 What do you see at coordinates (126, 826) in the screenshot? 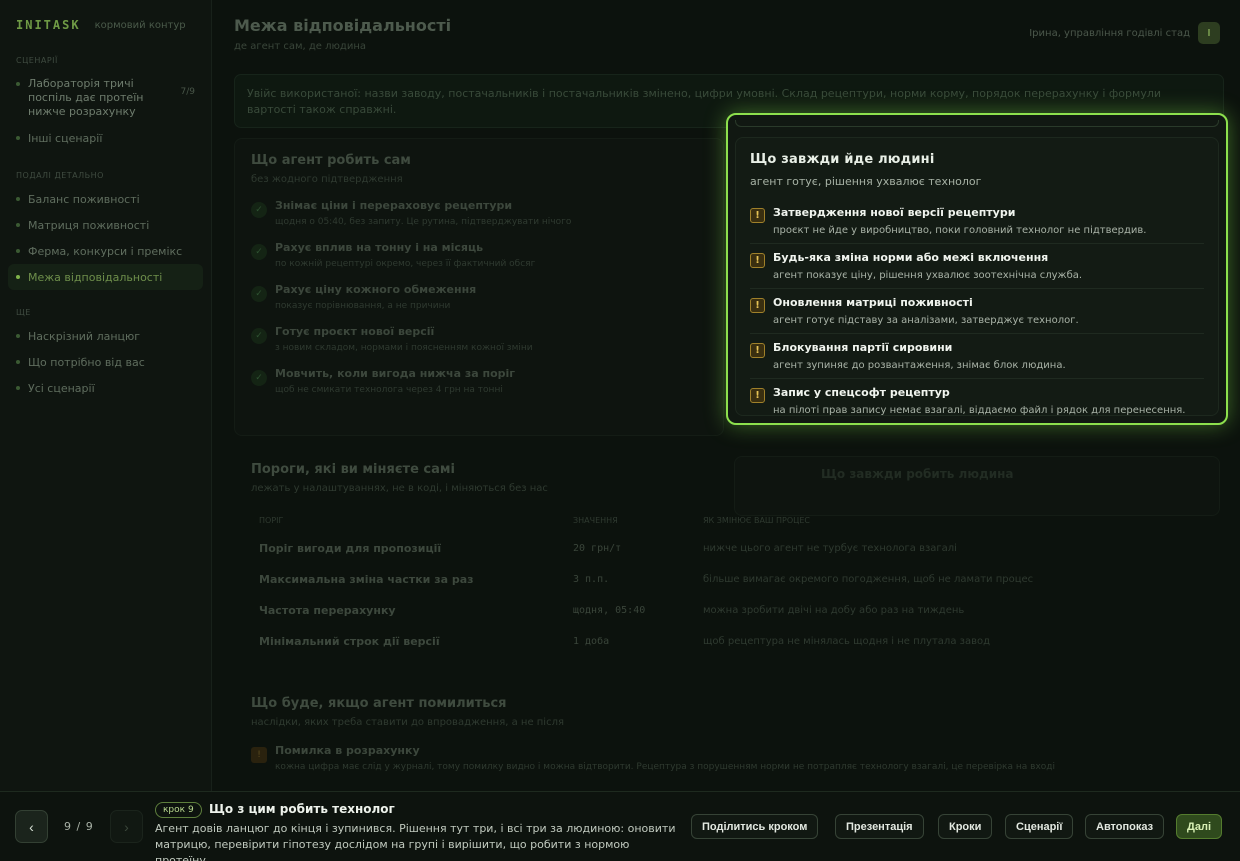
I see `next-step-arrow-button: ›` at bounding box center [126, 826].